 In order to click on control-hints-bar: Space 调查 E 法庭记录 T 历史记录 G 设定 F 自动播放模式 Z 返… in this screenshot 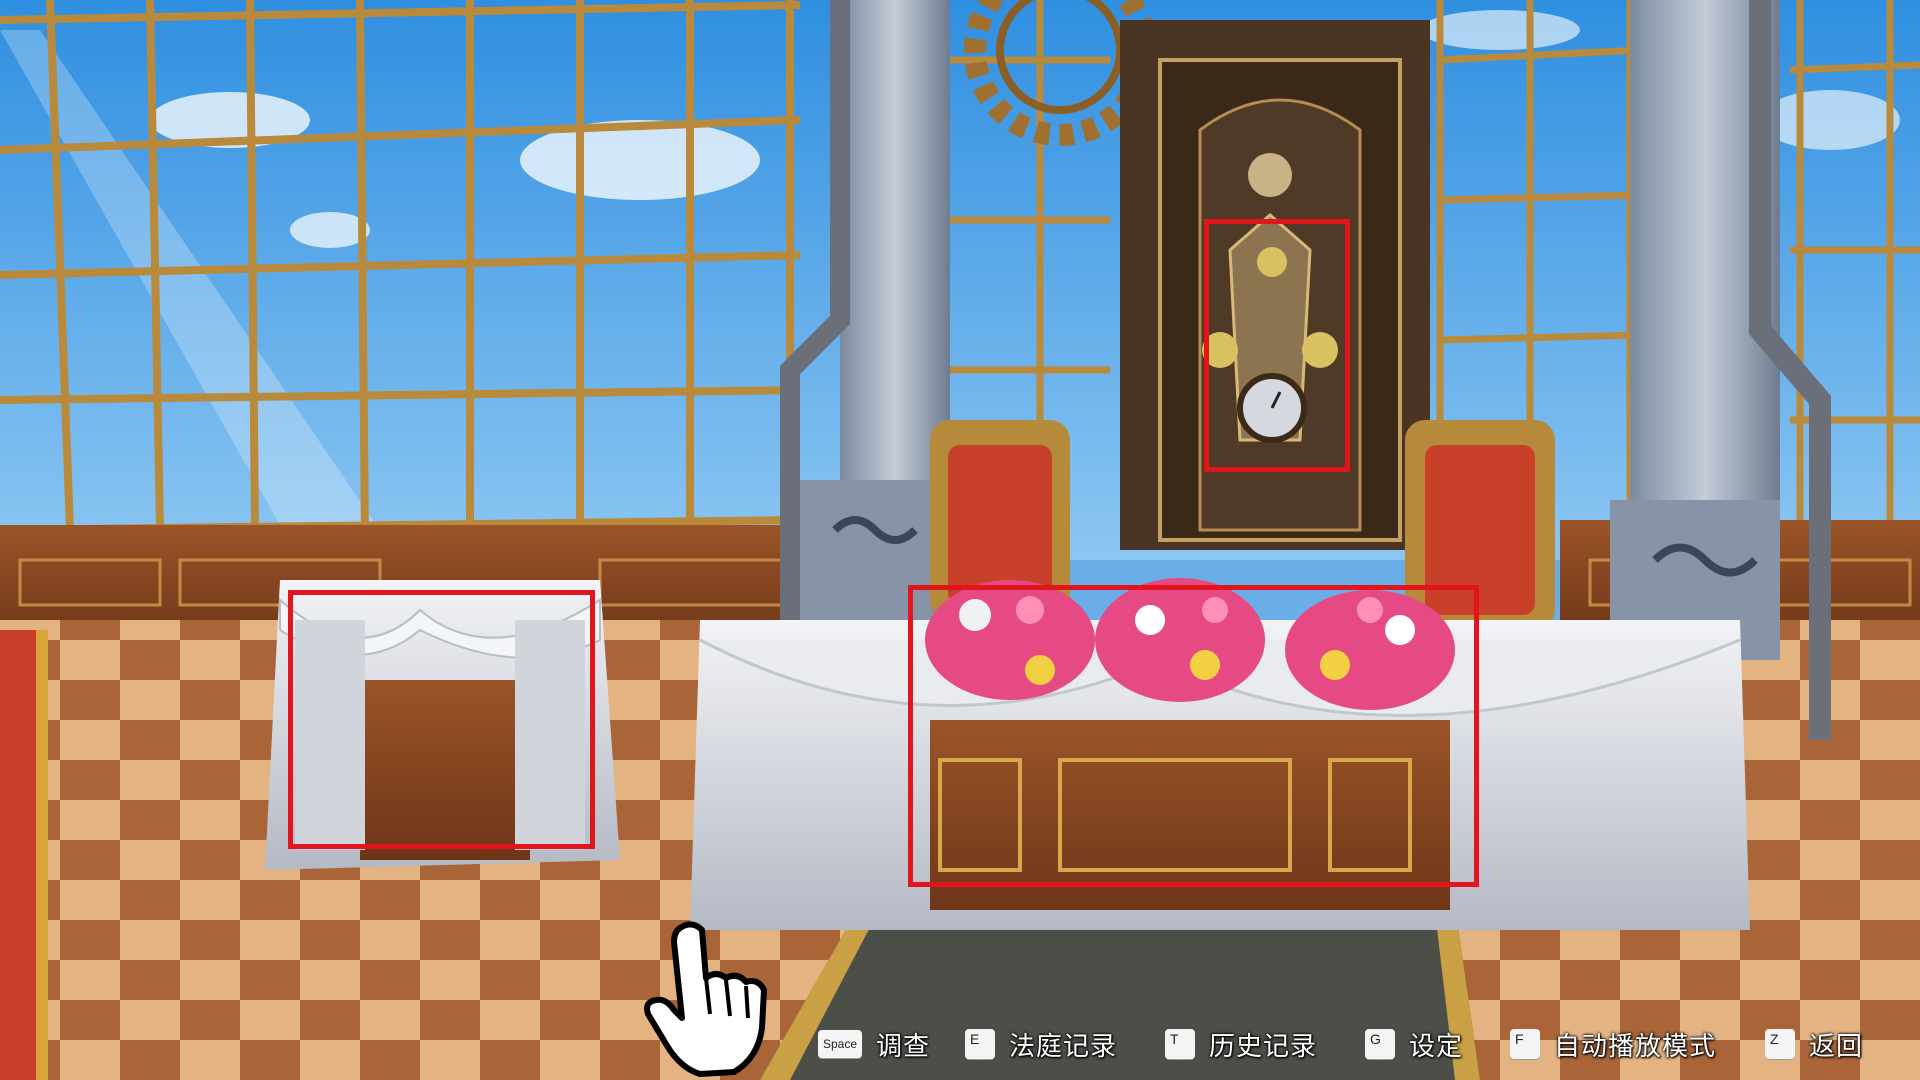, I will do `click(960, 1040)`.